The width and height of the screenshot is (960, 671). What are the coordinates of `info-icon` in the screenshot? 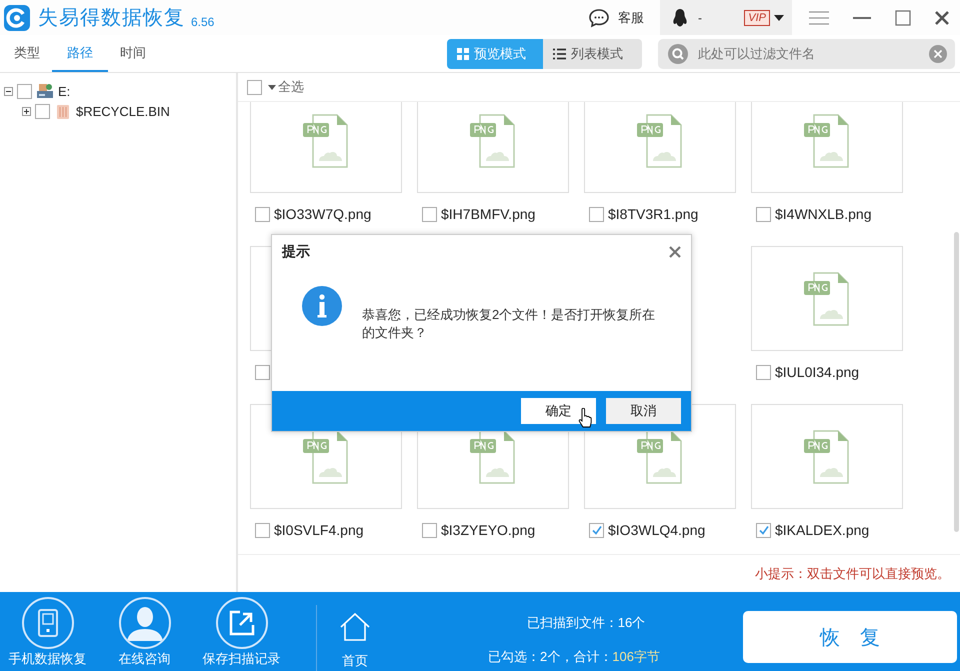 It's located at (322, 306).